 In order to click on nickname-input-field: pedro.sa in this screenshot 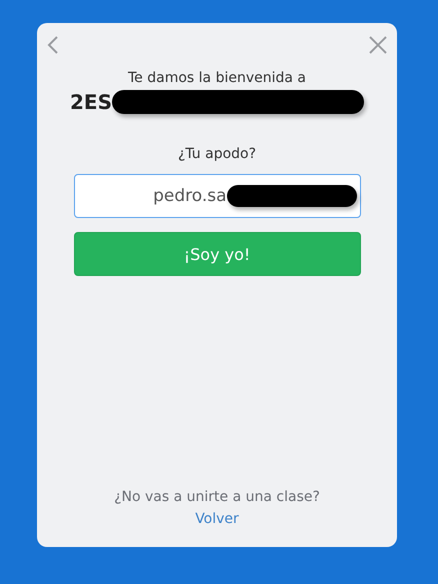, I will do `click(217, 196)`.